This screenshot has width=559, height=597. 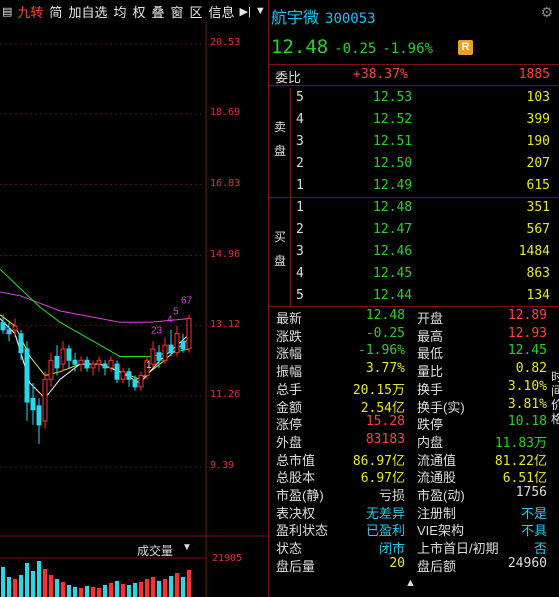 What do you see at coordinates (391, 550) in the screenshot?
I see `stat-value: 闭市` at bounding box center [391, 550].